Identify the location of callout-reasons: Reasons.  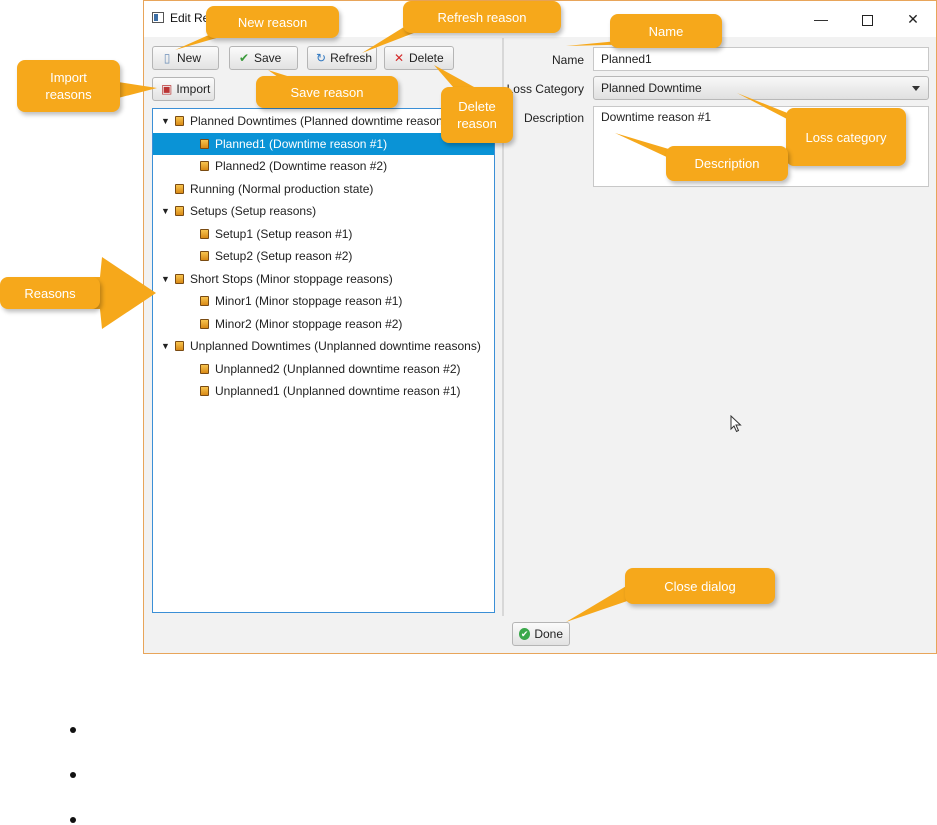
(50, 293).